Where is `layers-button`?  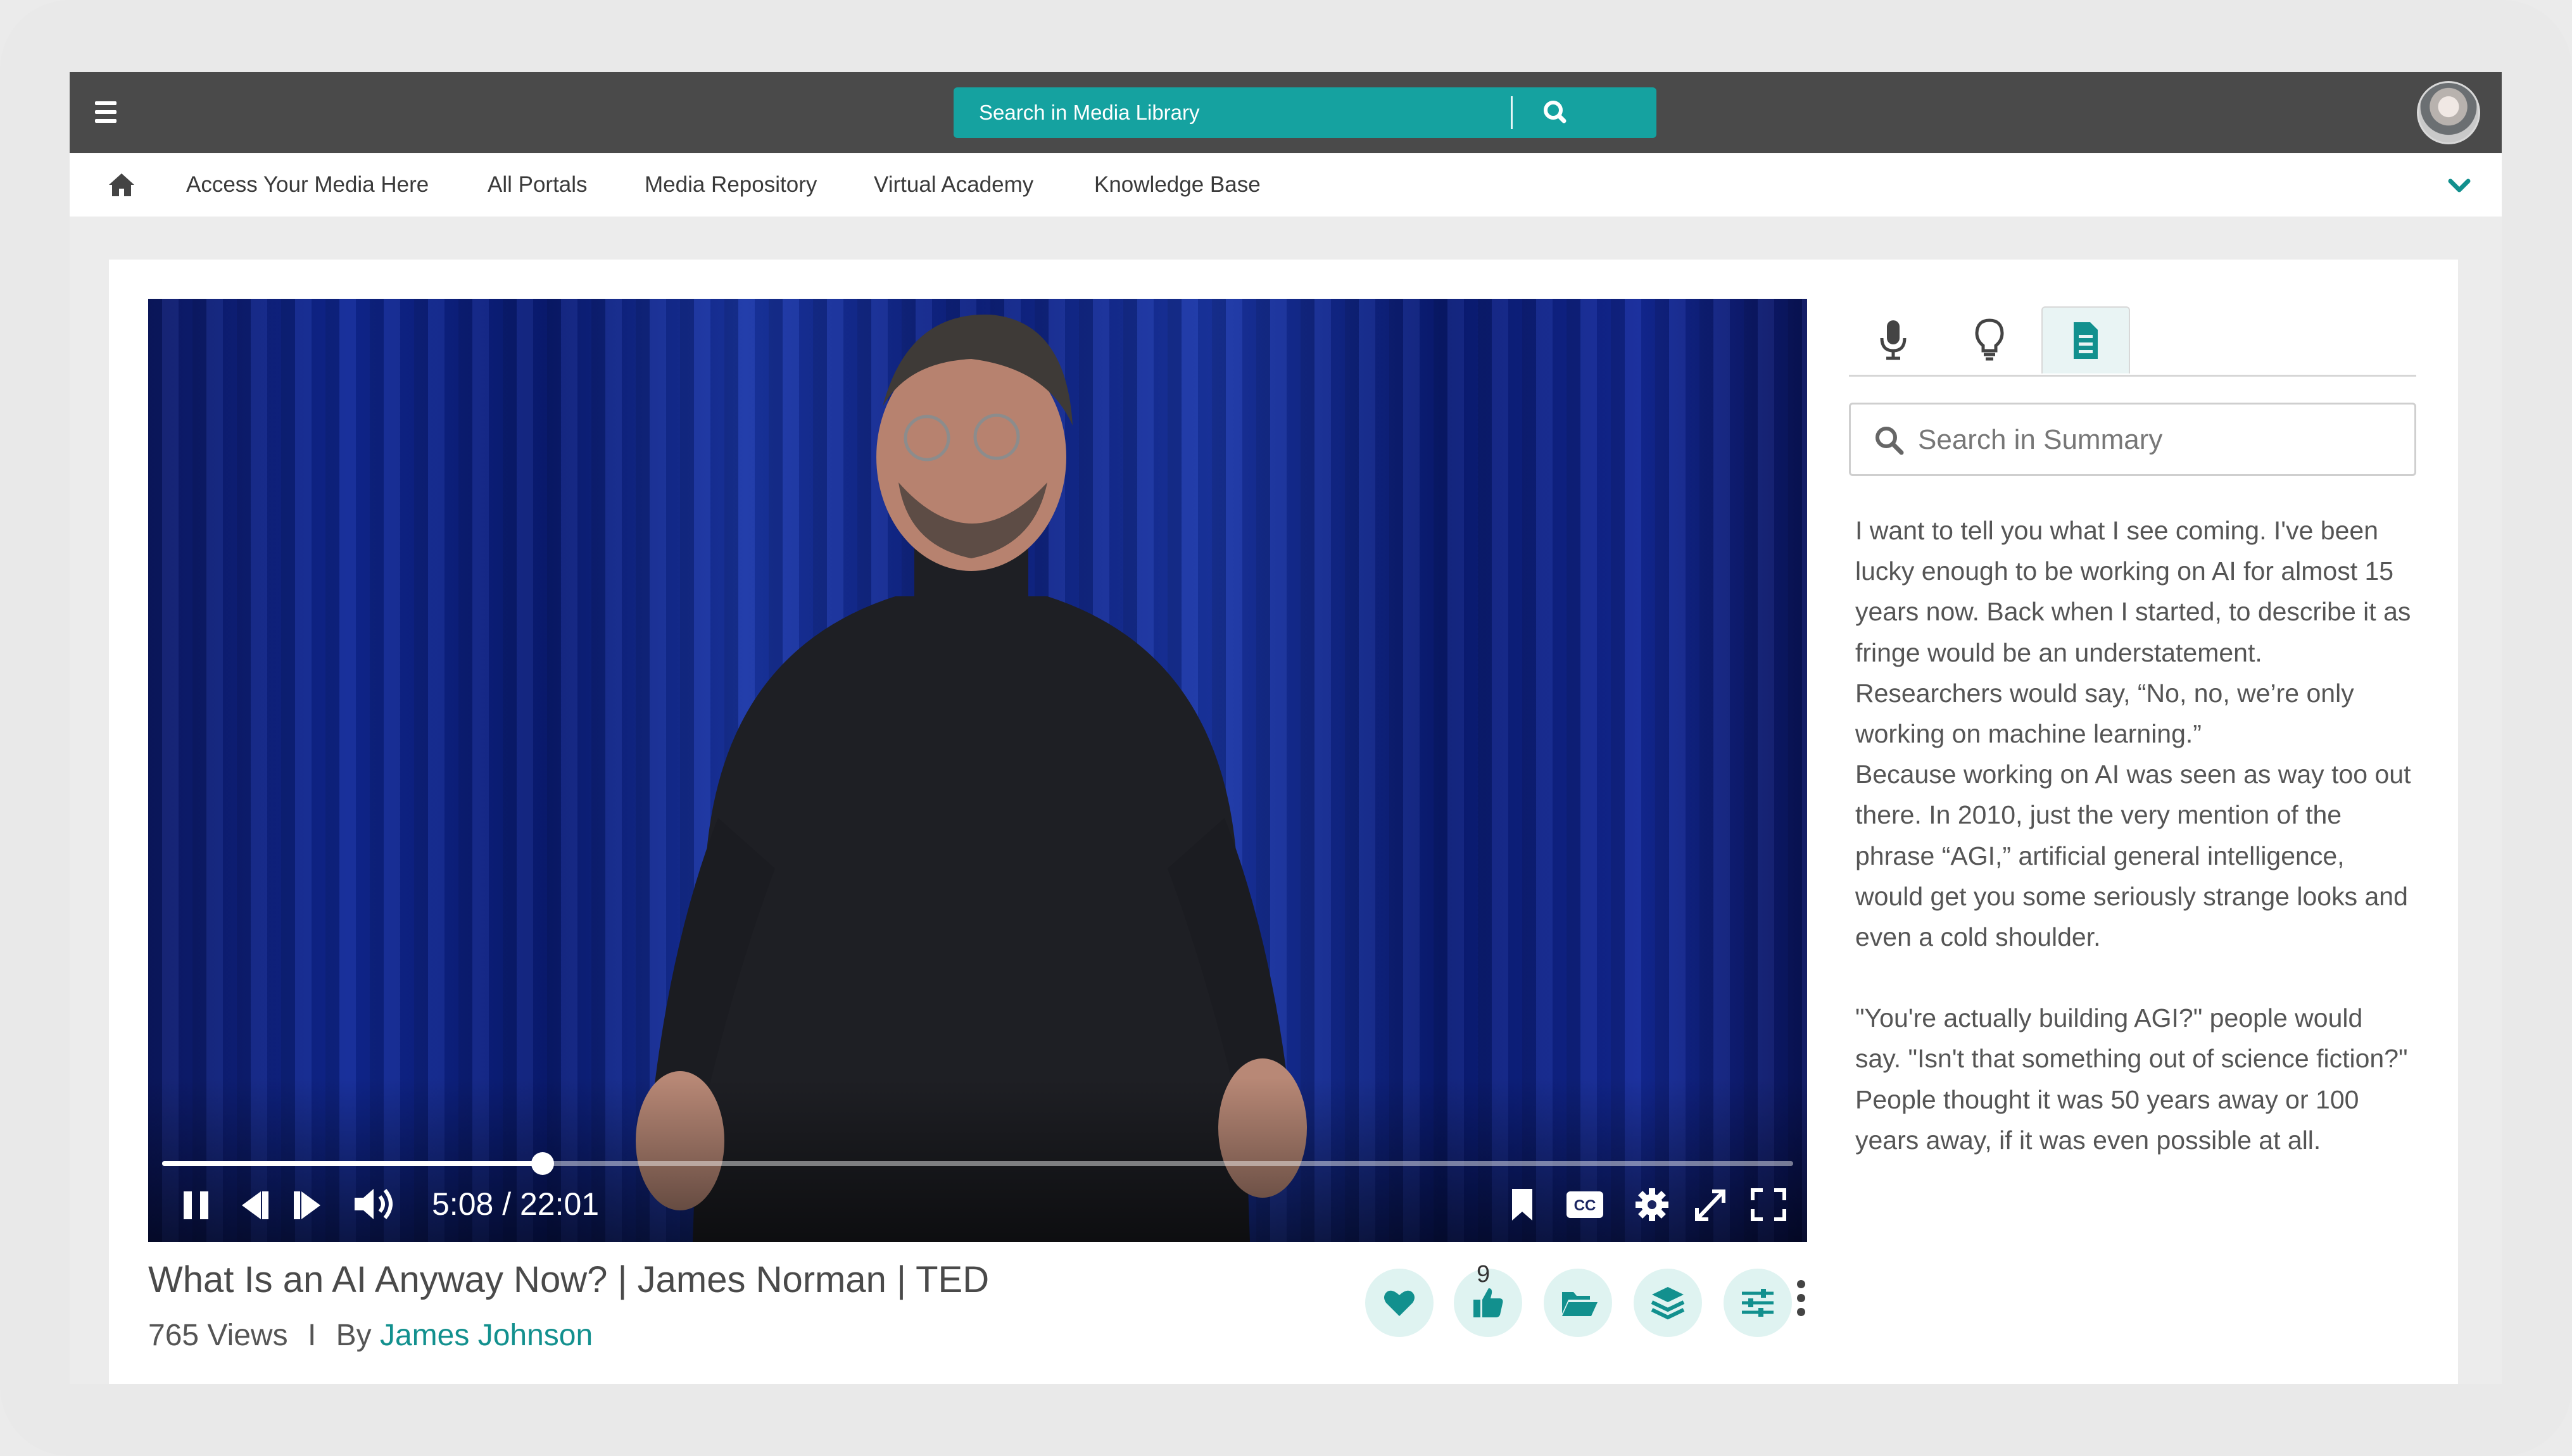
layers-button is located at coordinates (1668, 1303).